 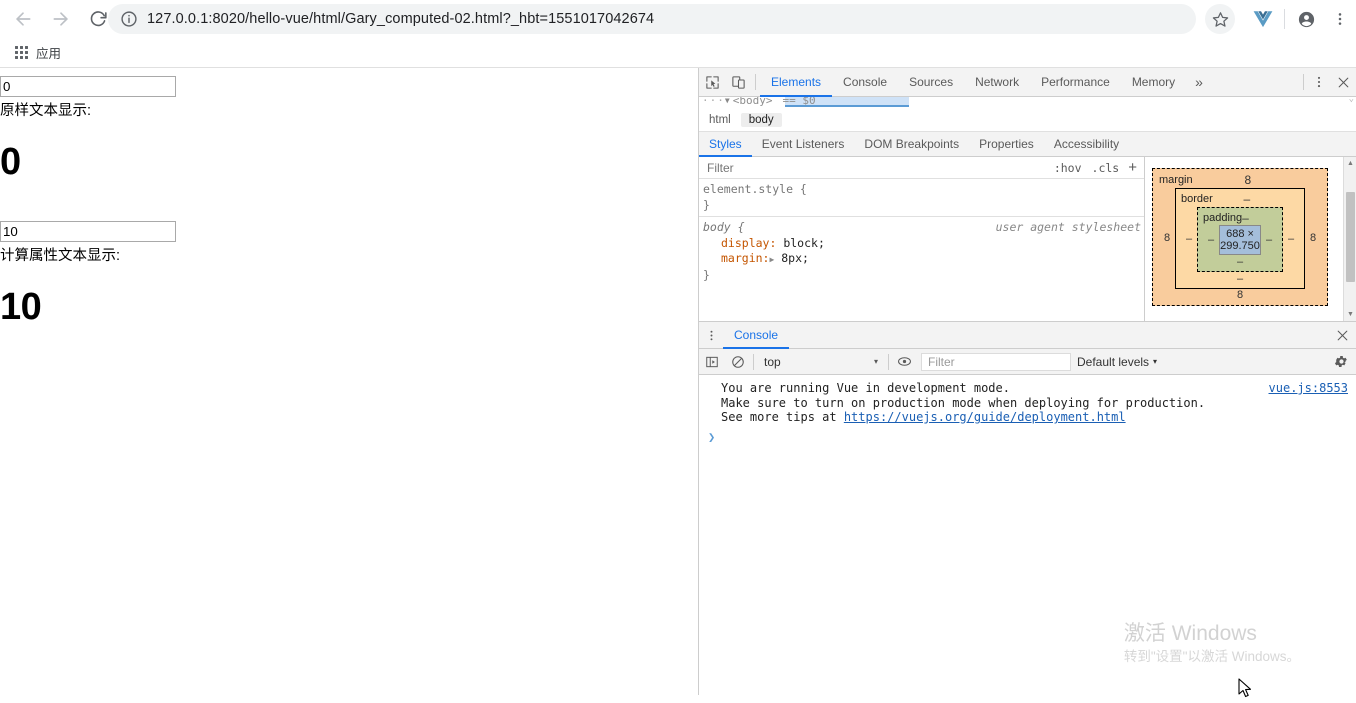 I want to click on clear-console-button, so click(x=738, y=362).